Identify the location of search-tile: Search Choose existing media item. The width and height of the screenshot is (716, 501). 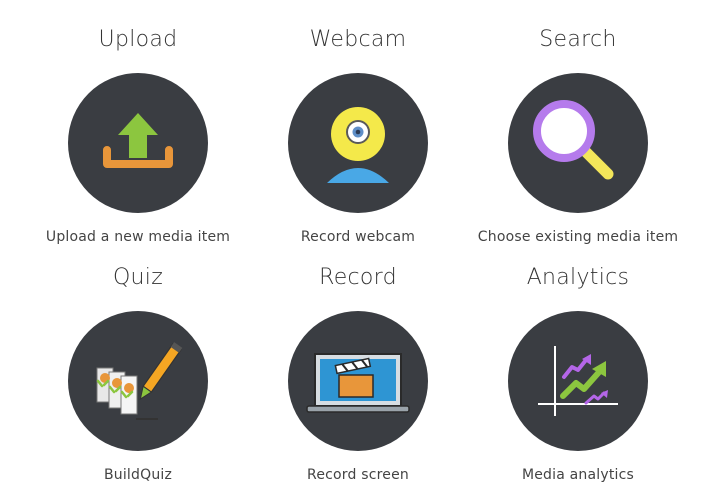
(578, 136).